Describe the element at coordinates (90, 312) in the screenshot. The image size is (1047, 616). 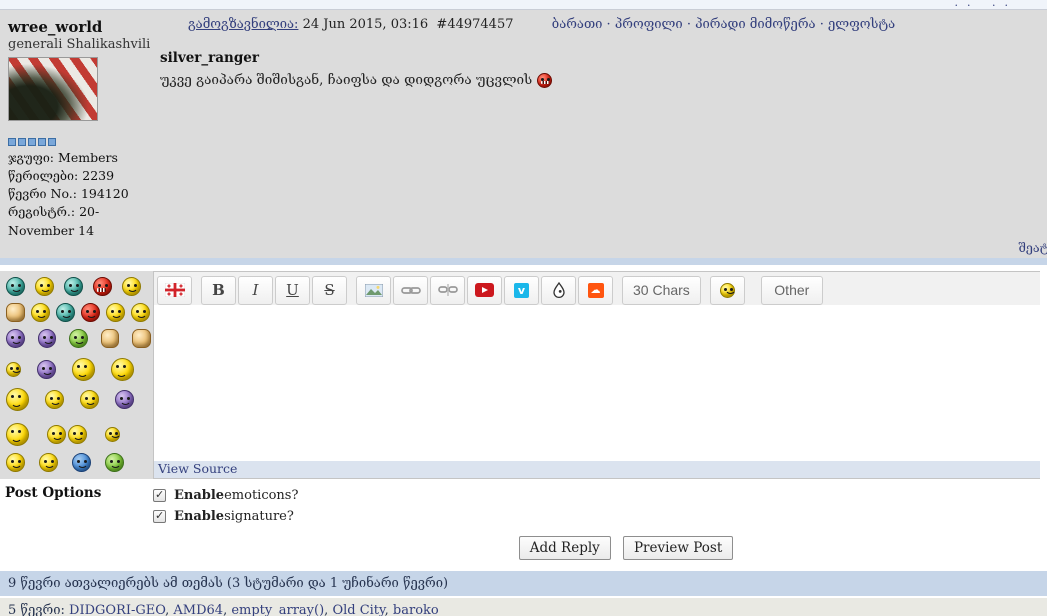
I see `emoticon-clown` at that location.